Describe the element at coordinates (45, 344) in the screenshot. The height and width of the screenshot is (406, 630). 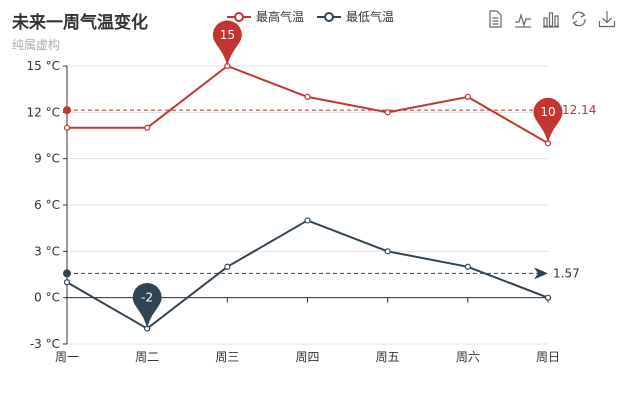
I see `y-tick-label: -3 °C` at that location.